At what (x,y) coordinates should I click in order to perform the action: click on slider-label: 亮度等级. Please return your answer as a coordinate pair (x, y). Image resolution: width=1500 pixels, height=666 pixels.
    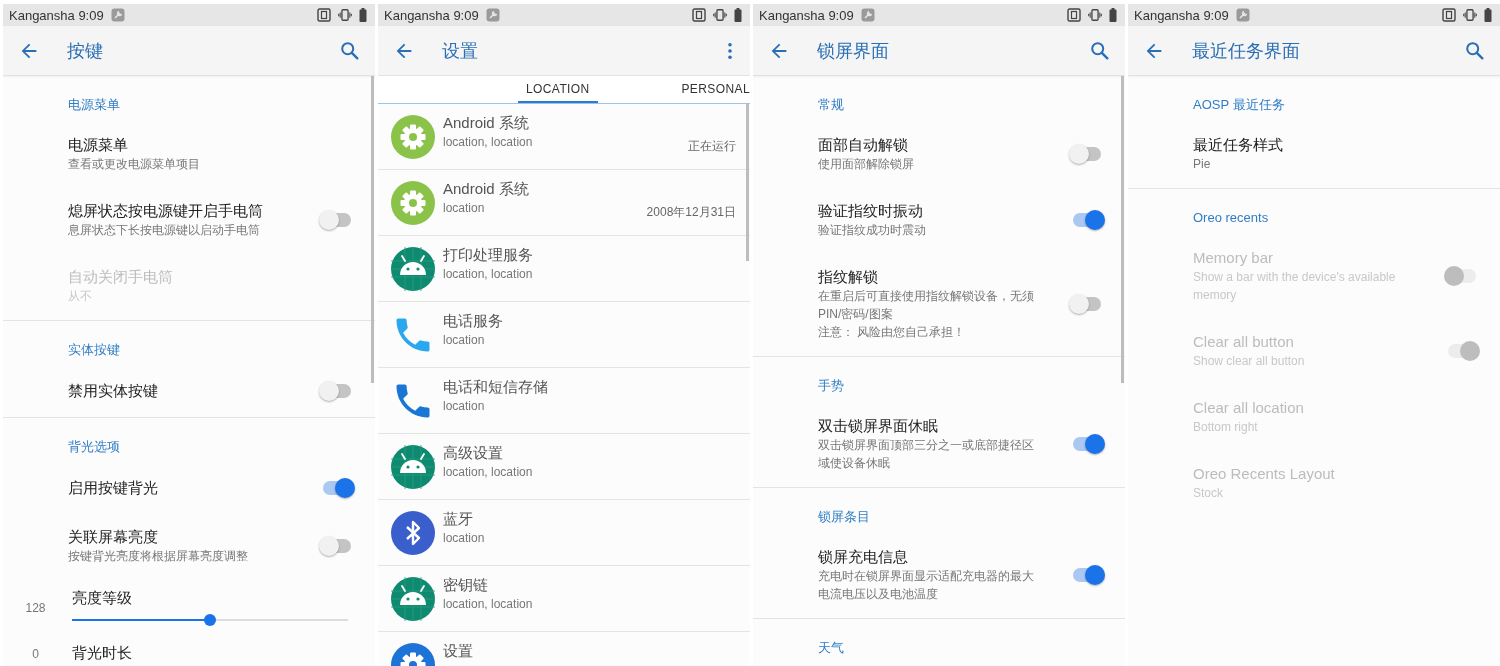
    Looking at the image, I should click on (102, 598).